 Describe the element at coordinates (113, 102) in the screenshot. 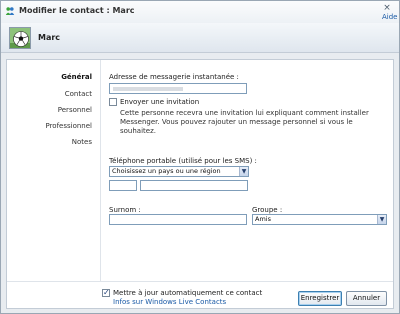

I see `send-invitation-checkbox` at that location.